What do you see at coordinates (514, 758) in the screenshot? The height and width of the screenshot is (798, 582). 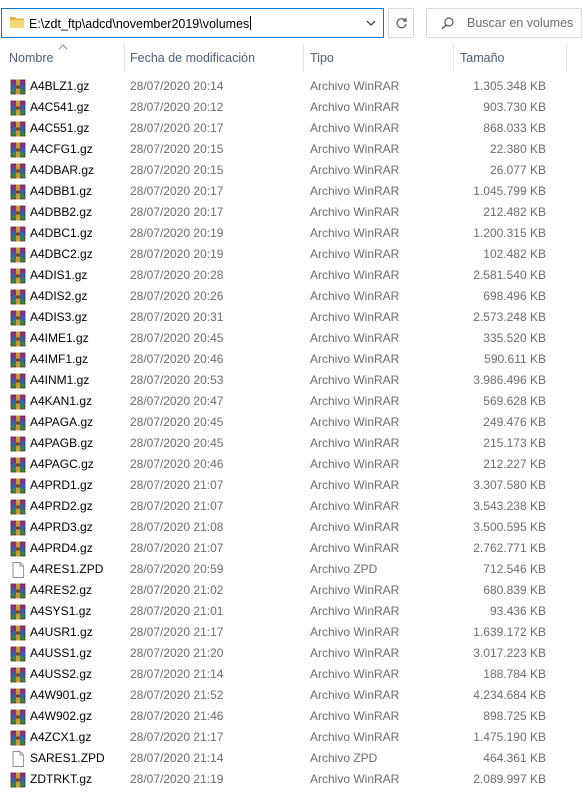 I see `file-size: 464.361 KB` at bounding box center [514, 758].